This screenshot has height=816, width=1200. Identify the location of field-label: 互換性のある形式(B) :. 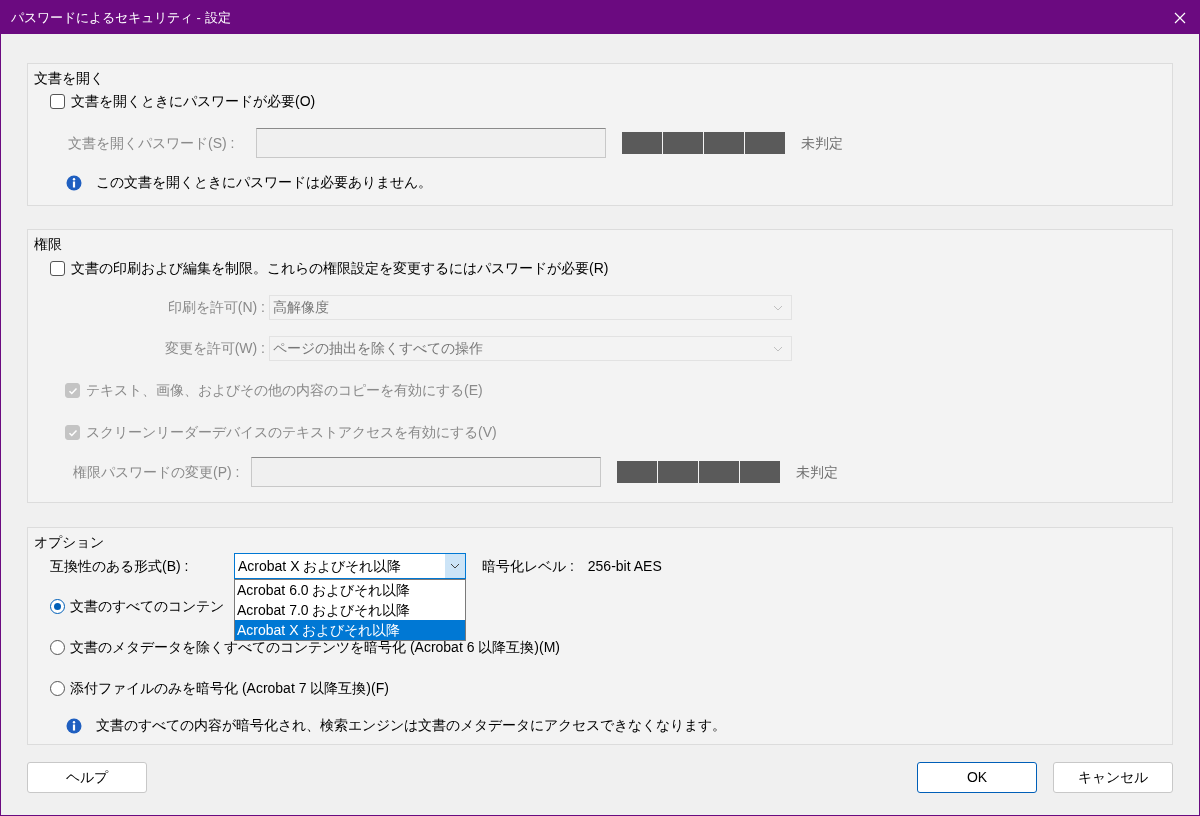
(120, 566).